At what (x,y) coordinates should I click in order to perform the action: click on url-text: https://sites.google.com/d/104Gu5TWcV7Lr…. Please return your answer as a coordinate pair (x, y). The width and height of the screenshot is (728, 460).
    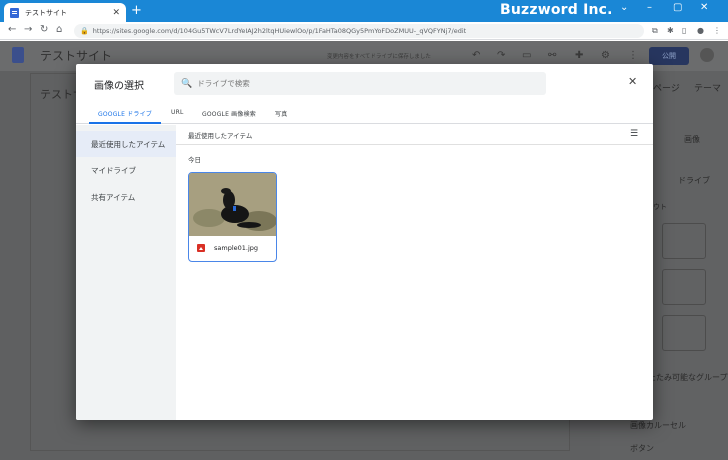
    Looking at the image, I should click on (279, 31).